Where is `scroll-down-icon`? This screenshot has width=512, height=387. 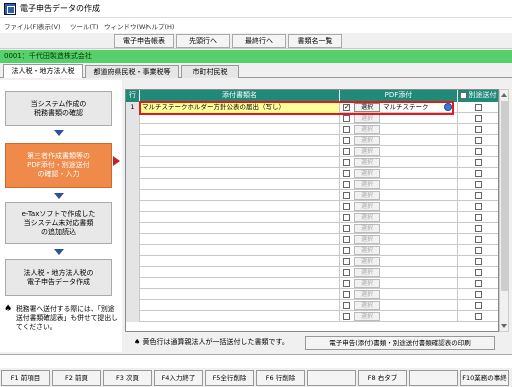
scroll-down-icon is located at coordinates (504, 326).